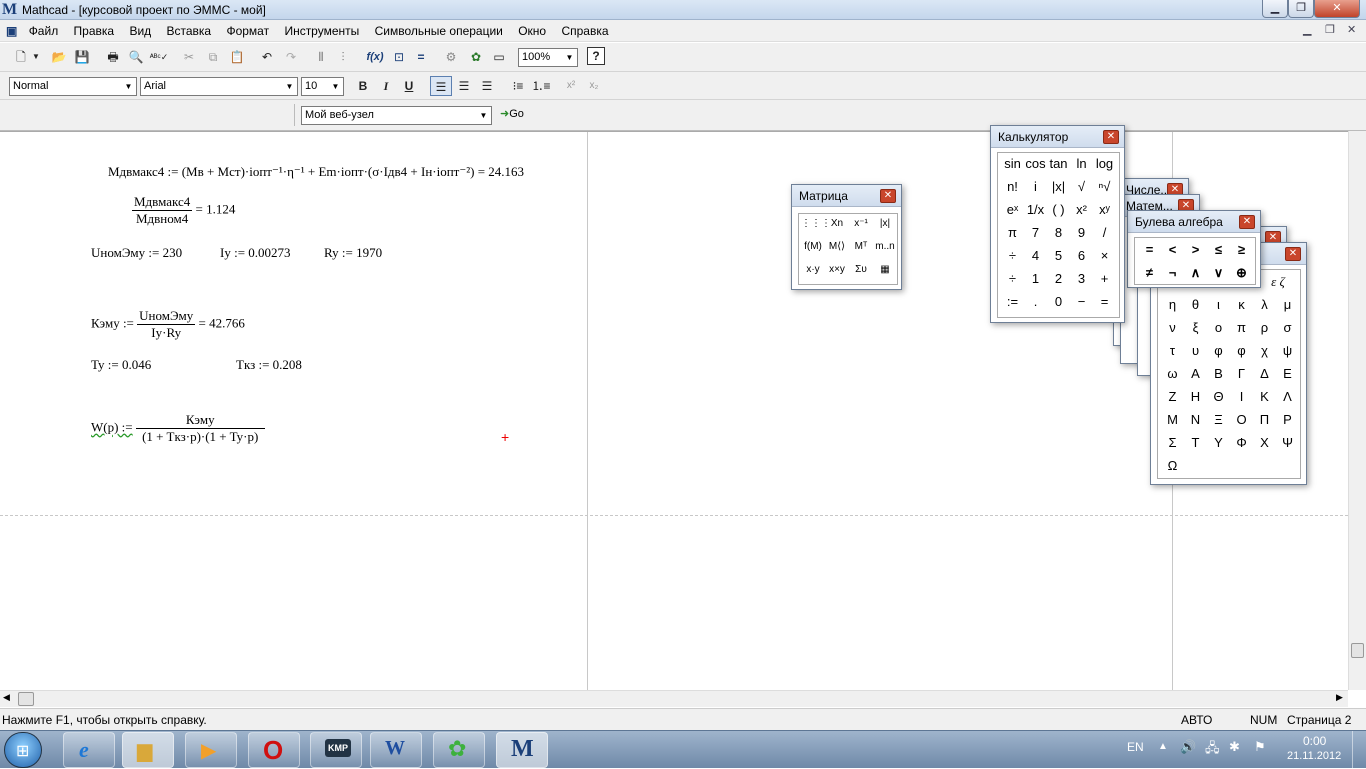 This screenshot has width=1366, height=769. I want to click on boolean-palette: Булева алгебра ✕ = < > ≤ ≥ ≠ ¬ ∧ ∨ ⊕, so click(1194, 249).